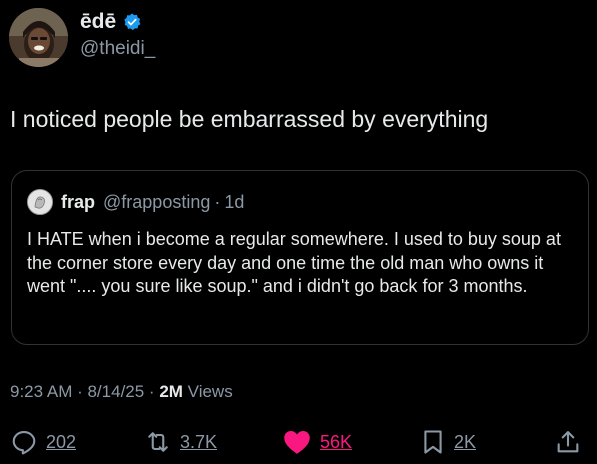  I want to click on share-icon, so click(568, 442).